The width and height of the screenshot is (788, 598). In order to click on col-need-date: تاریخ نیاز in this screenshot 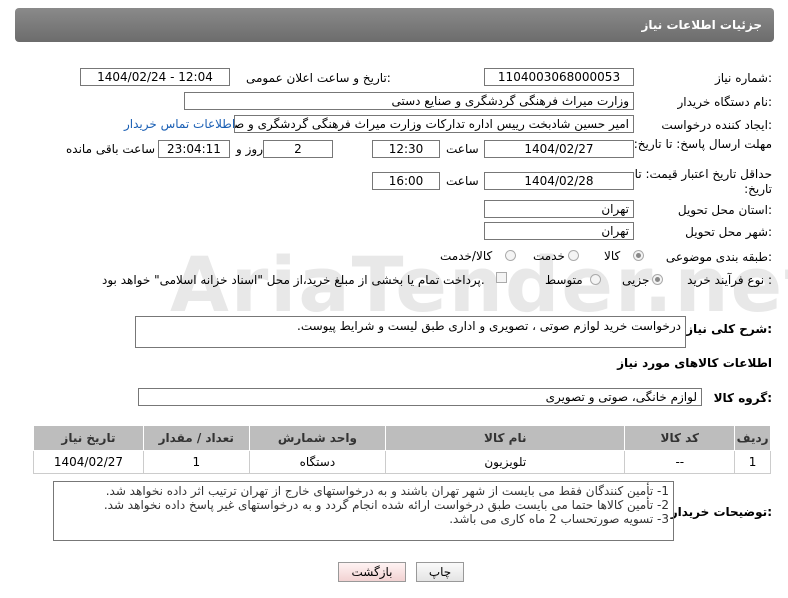, I will do `click(88, 438)`.